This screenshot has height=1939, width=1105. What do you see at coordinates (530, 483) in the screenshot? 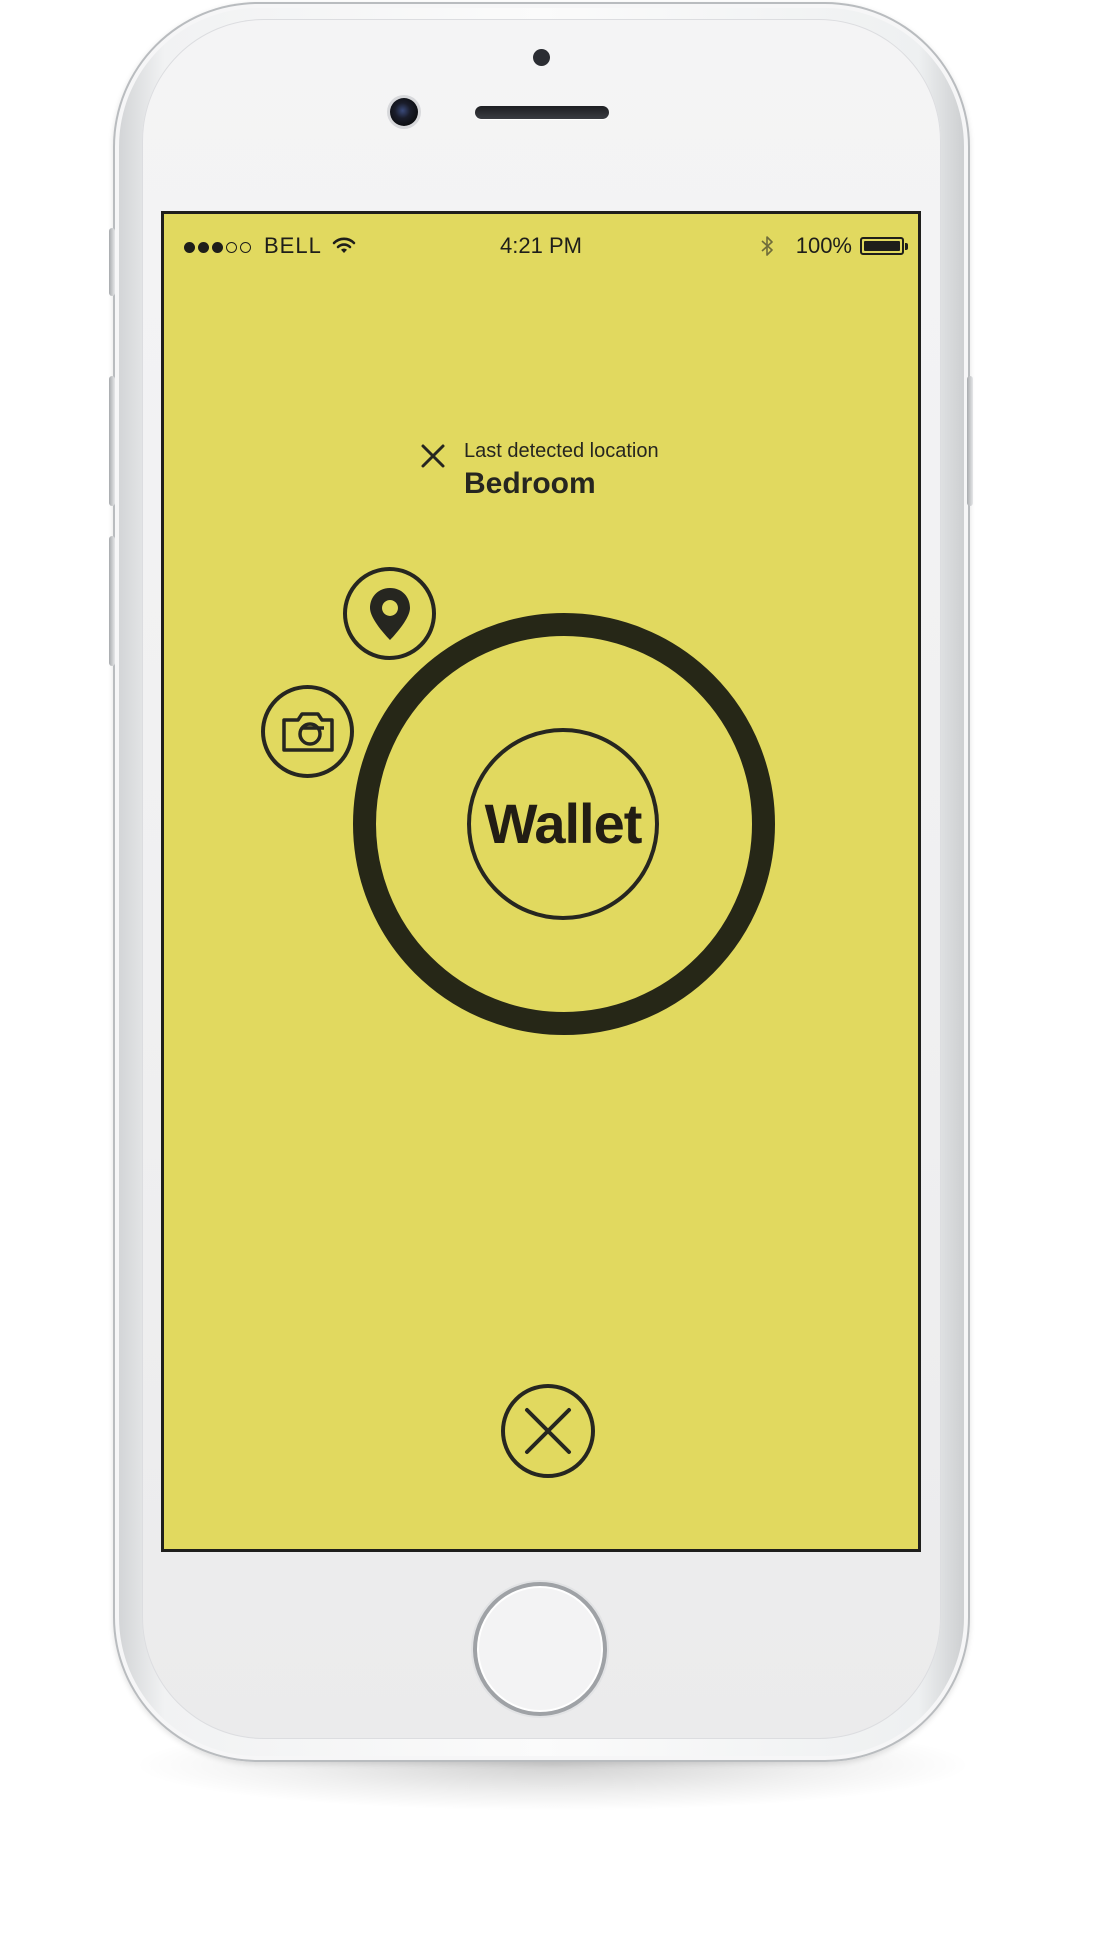
I see `location-value: Bedroom` at bounding box center [530, 483].